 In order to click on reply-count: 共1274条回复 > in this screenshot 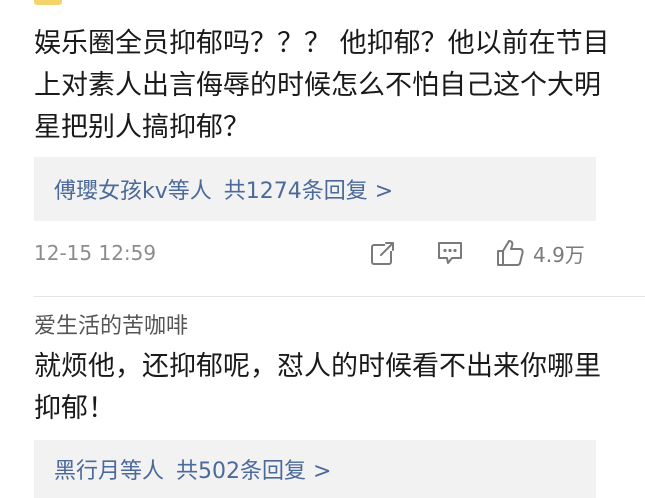, I will do `click(308, 191)`.